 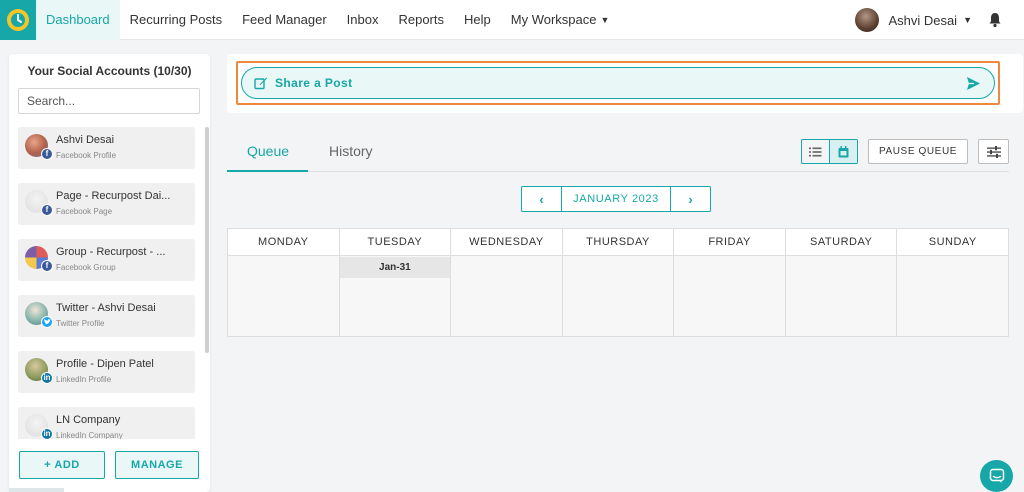 I want to click on list-view-button, so click(x=815, y=151).